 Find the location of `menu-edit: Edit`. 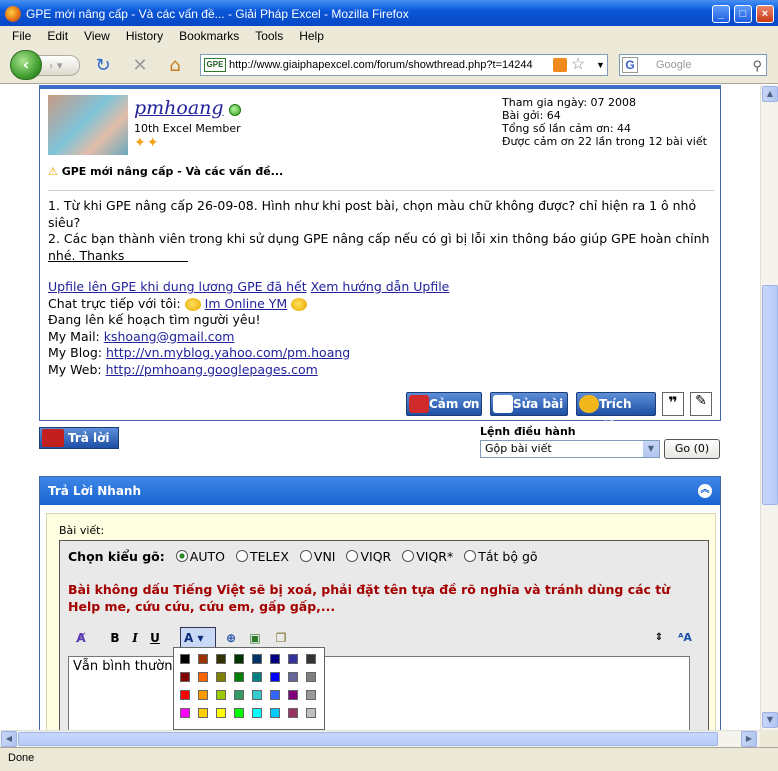

menu-edit: Edit is located at coordinates (57, 36).